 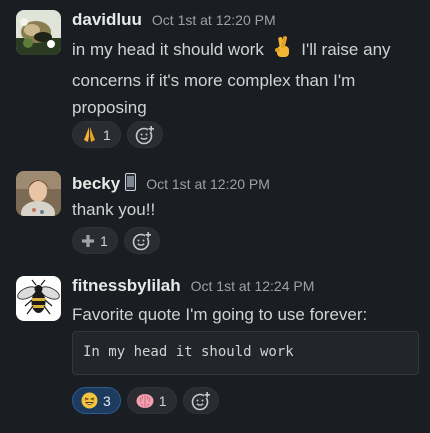 What do you see at coordinates (168, 49) in the screenshot?
I see `message-text-part1: in my head it should work` at bounding box center [168, 49].